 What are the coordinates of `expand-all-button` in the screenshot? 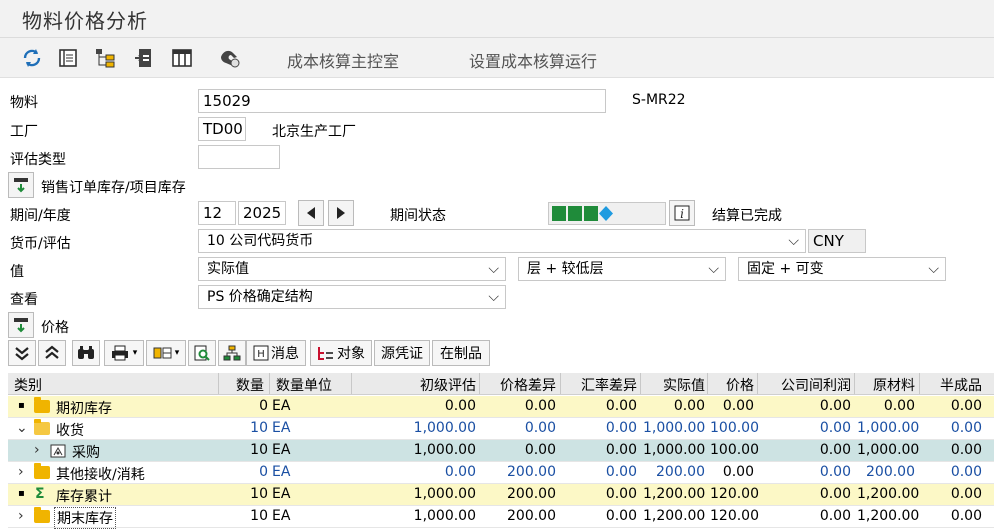 It's located at (52, 353).